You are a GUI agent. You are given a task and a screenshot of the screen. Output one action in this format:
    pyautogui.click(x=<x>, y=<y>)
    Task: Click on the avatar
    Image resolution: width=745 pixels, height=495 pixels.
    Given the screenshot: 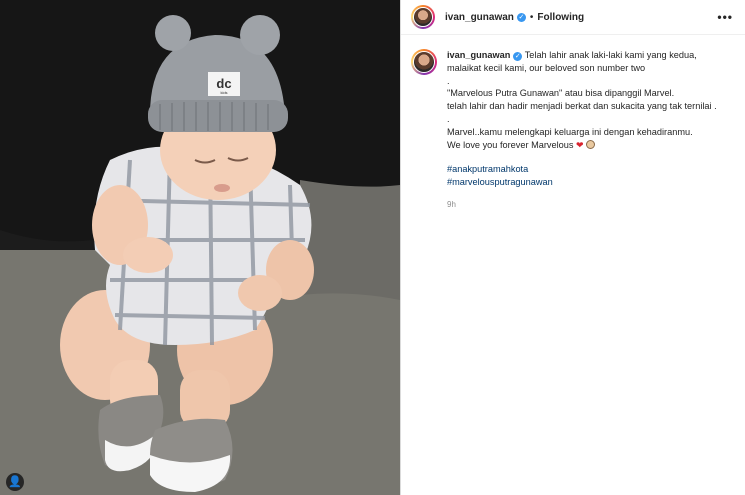 What is the action you would take?
    pyautogui.click(x=423, y=17)
    